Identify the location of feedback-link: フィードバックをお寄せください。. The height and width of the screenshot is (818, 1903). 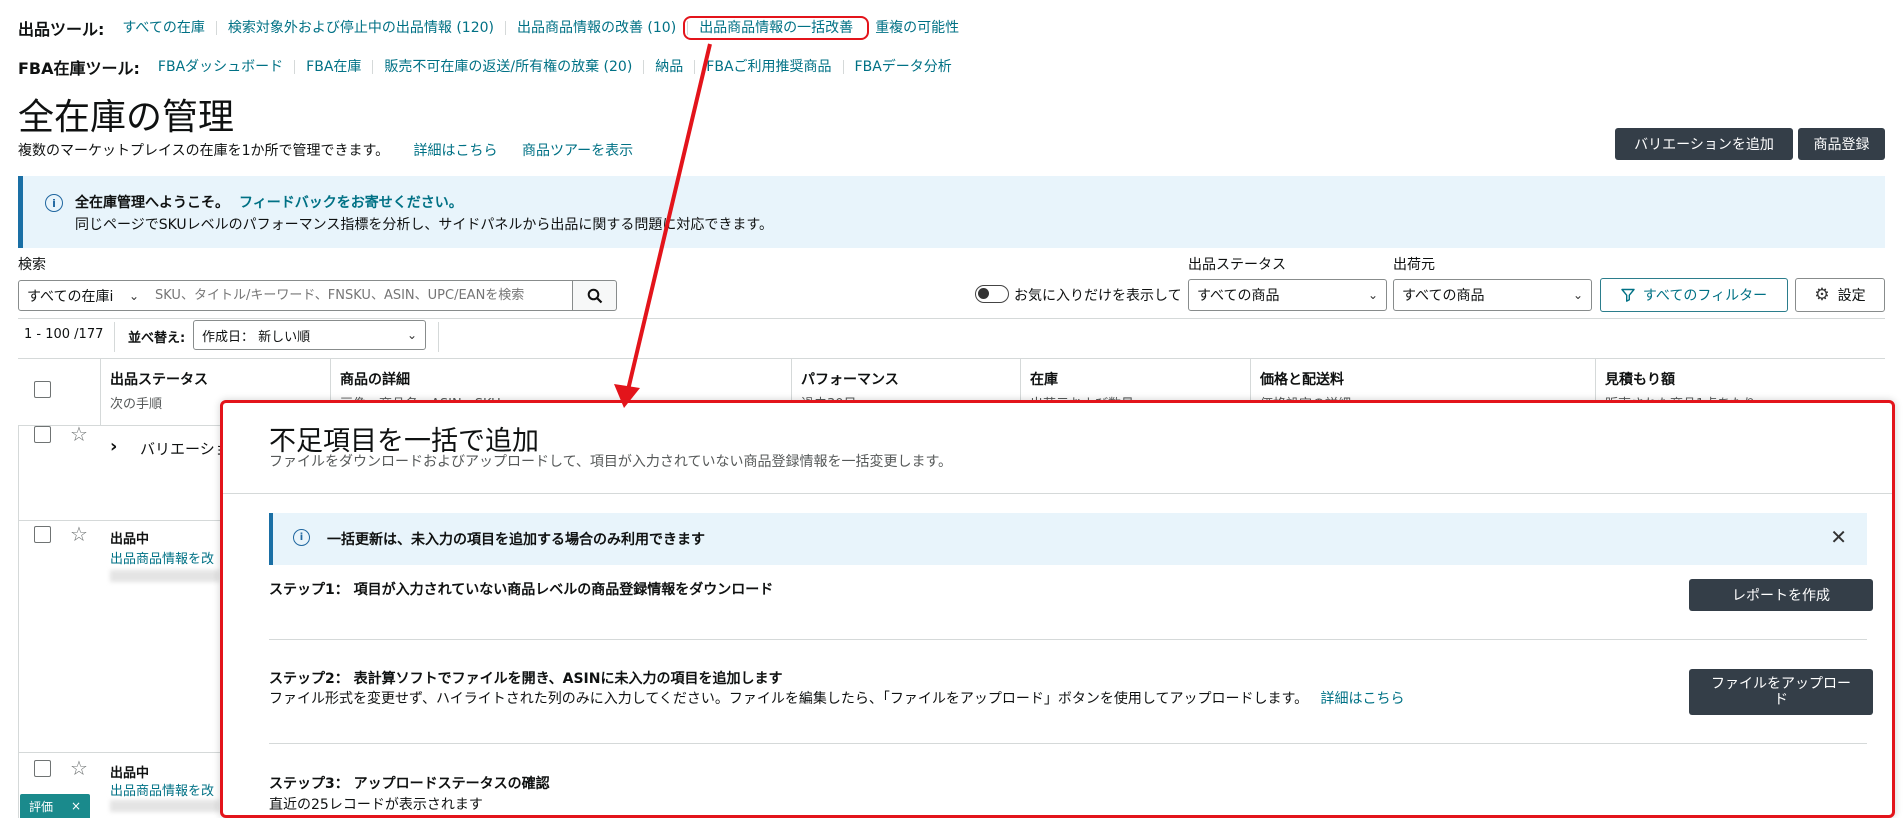
(351, 203).